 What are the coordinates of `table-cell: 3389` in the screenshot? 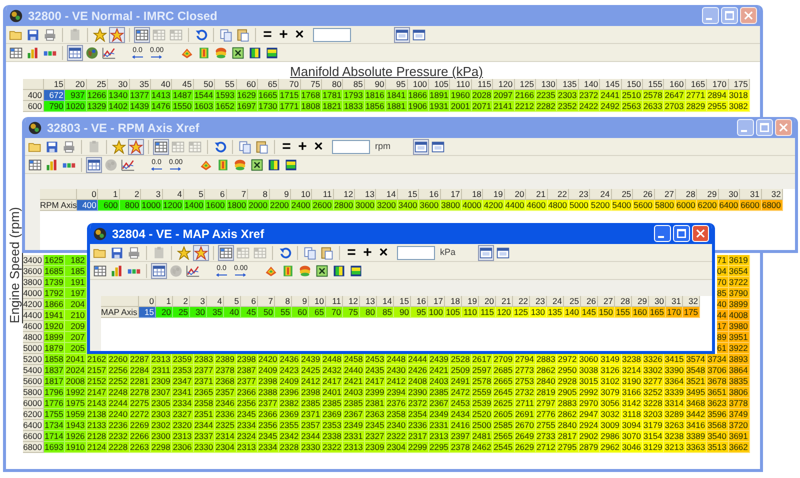 It's located at (697, 436).